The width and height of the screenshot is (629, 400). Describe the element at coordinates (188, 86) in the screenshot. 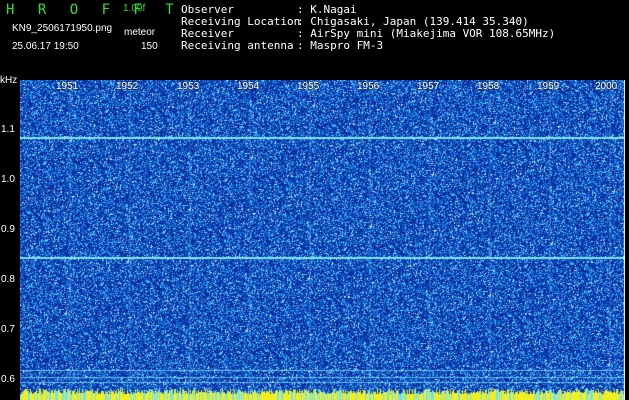

I see `time-label: 1953` at that location.